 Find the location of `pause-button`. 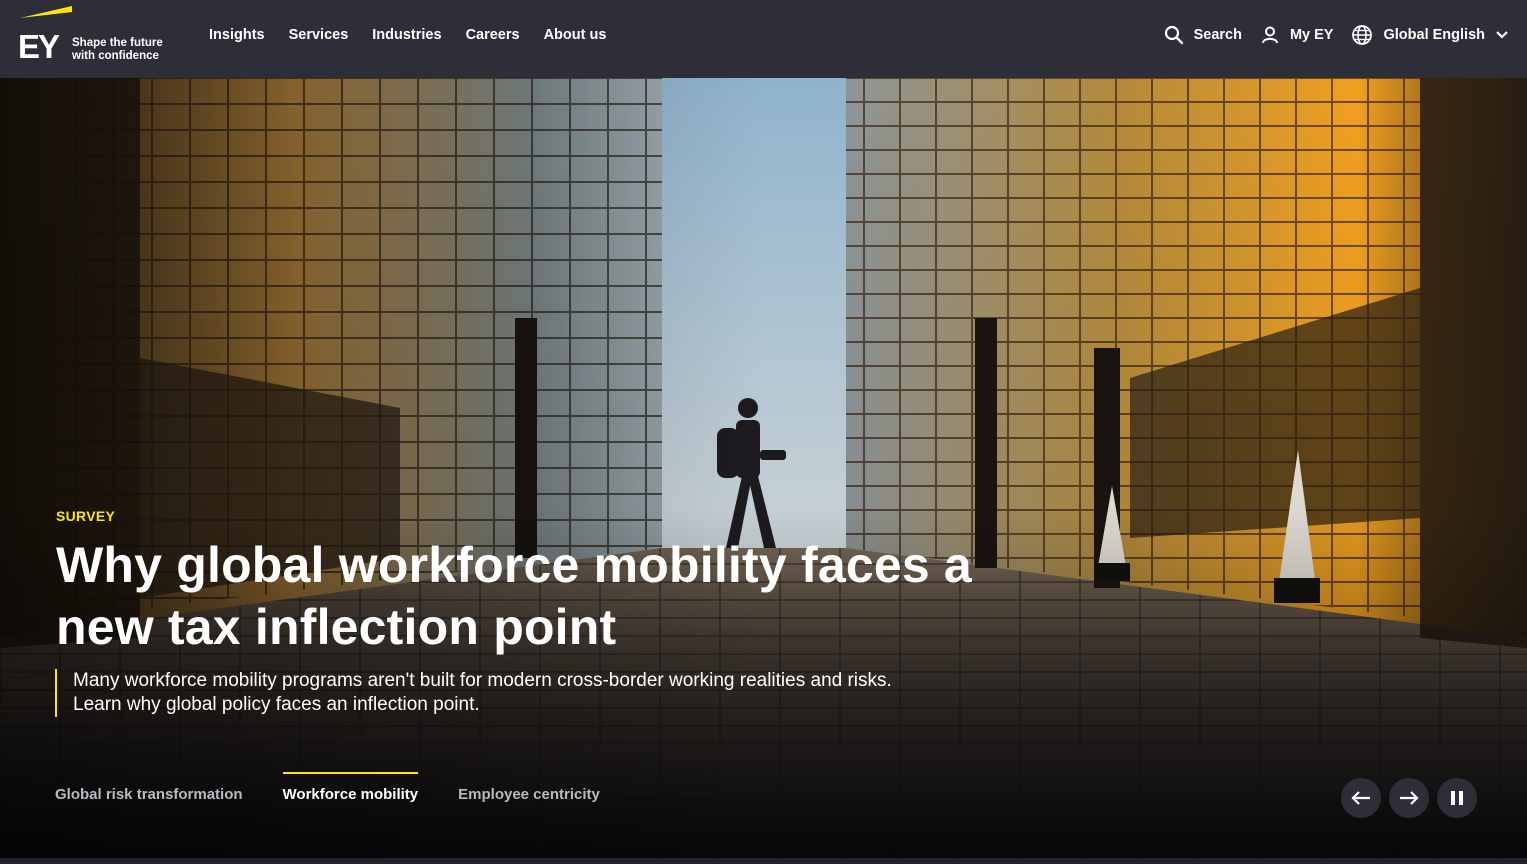

pause-button is located at coordinates (1457, 798).